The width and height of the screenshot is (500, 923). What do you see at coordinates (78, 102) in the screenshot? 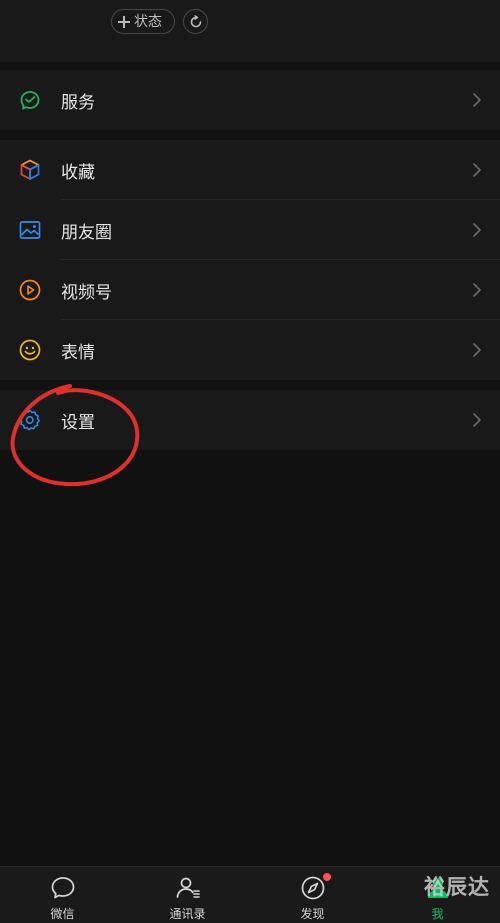
I see `menu-item-label: 服务` at bounding box center [78, 102].